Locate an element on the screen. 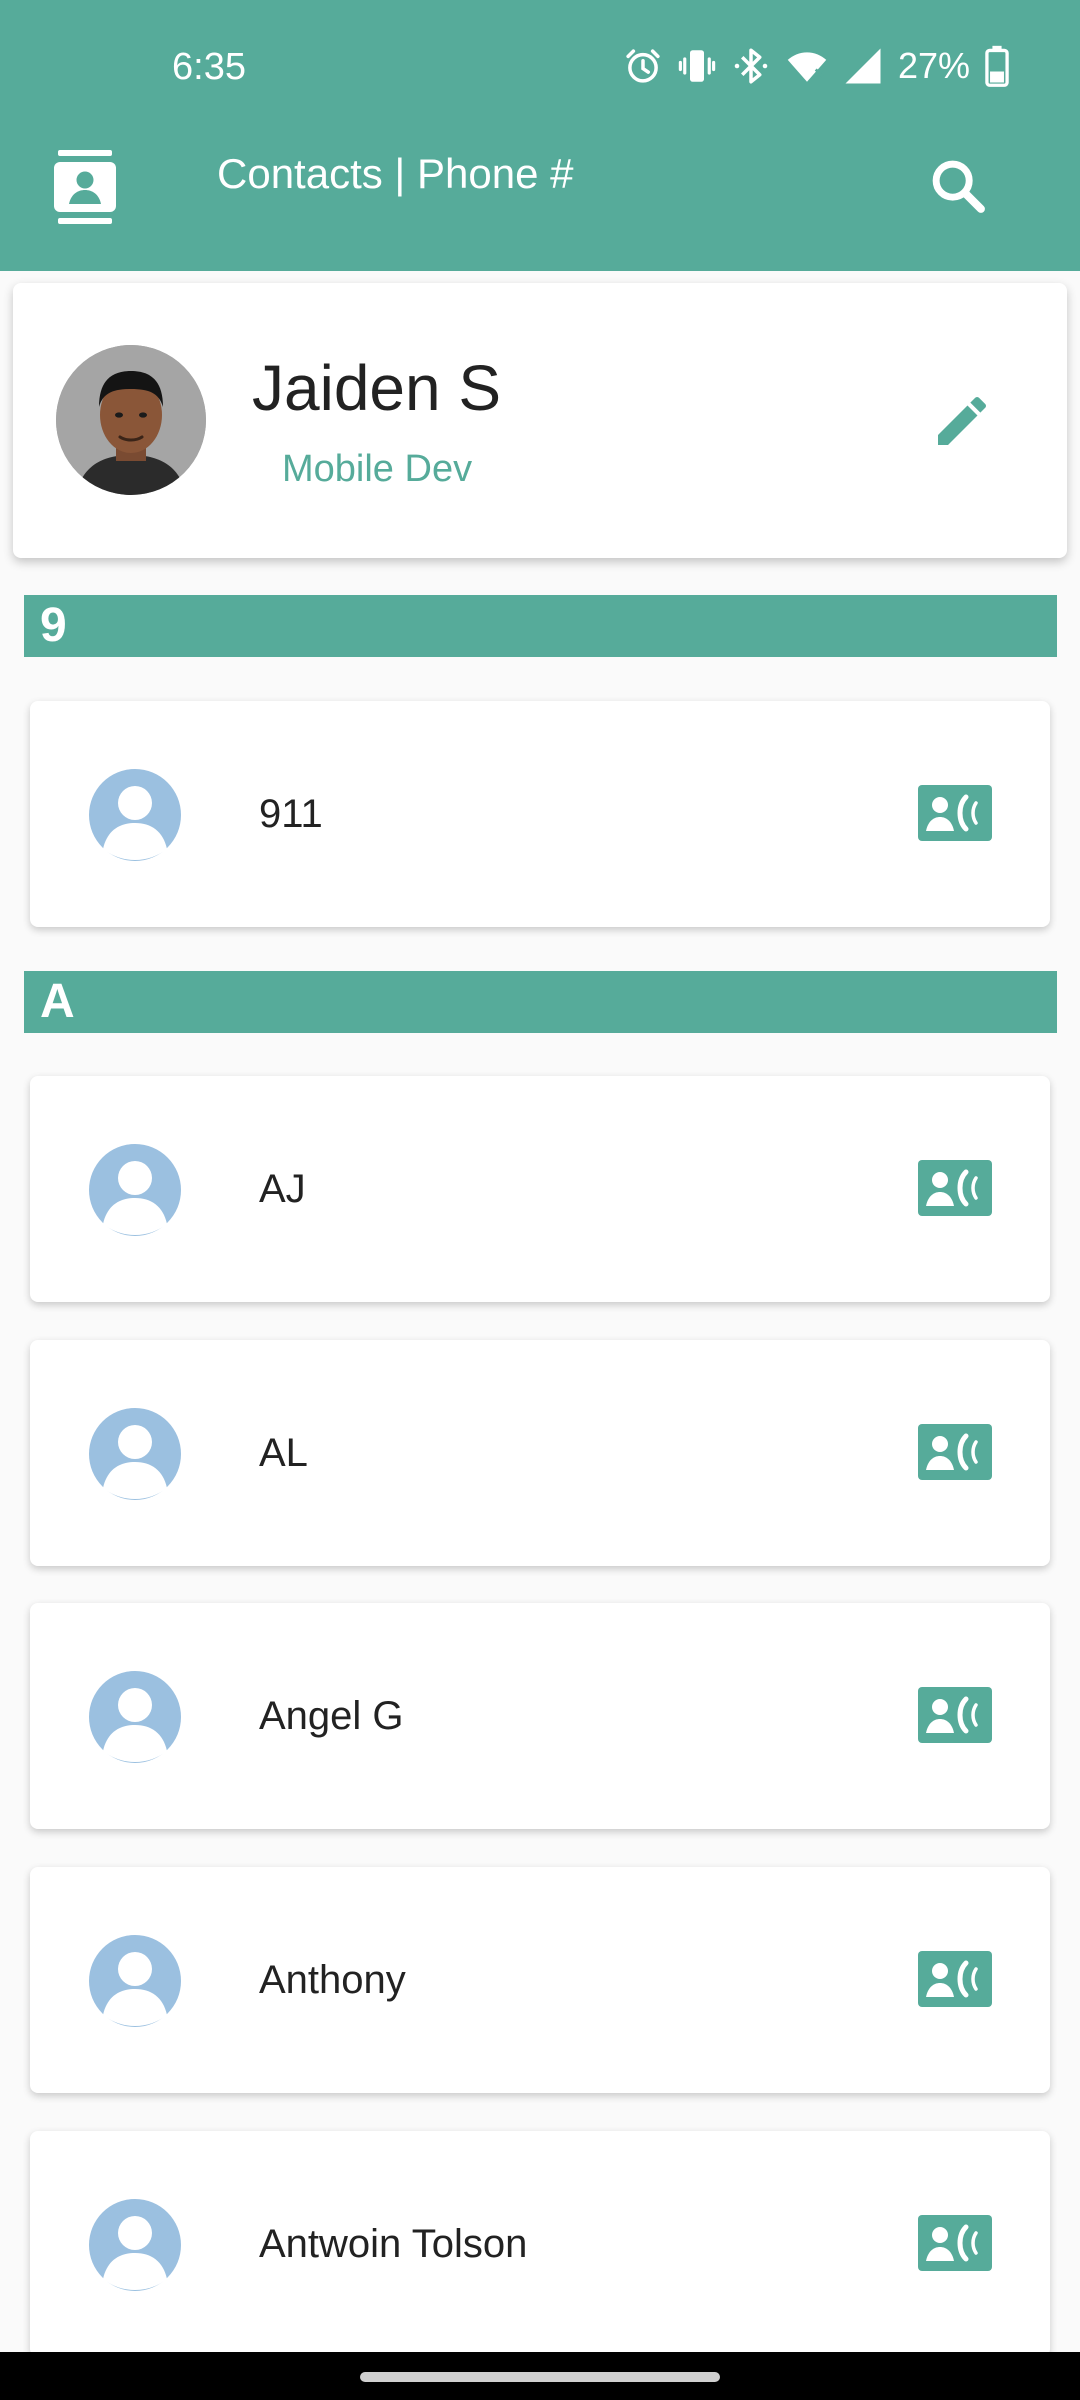 The width and height of the screenshot is (1080, 2400). search-icon is located at coordinates (958, 186).